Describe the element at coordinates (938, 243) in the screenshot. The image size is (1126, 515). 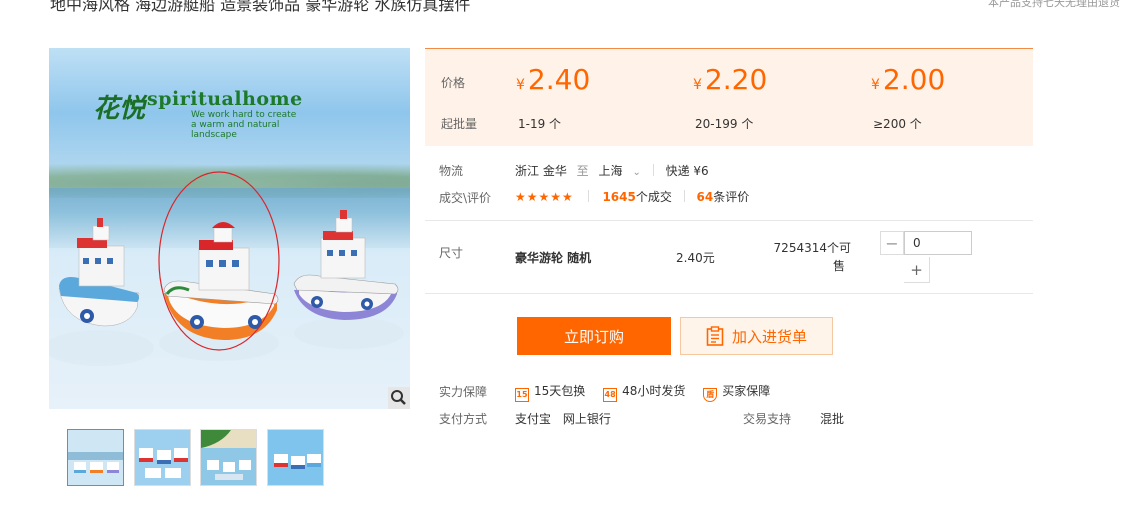
I see `quantity-input: 0` at that location.